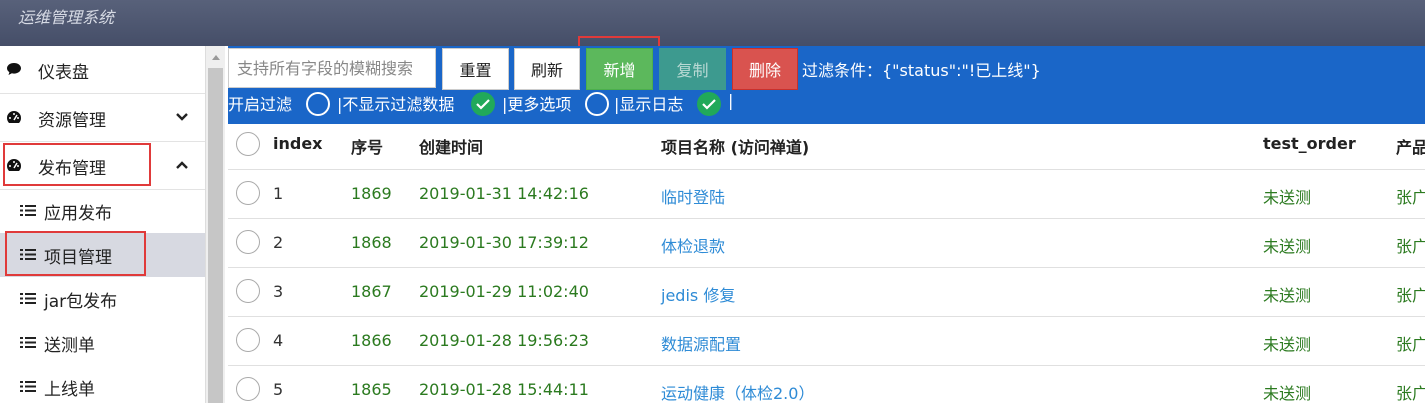 This screenshot has height=414, width=1425. I want to click on cell-project-link: 数据源配置, so click(701, 343).